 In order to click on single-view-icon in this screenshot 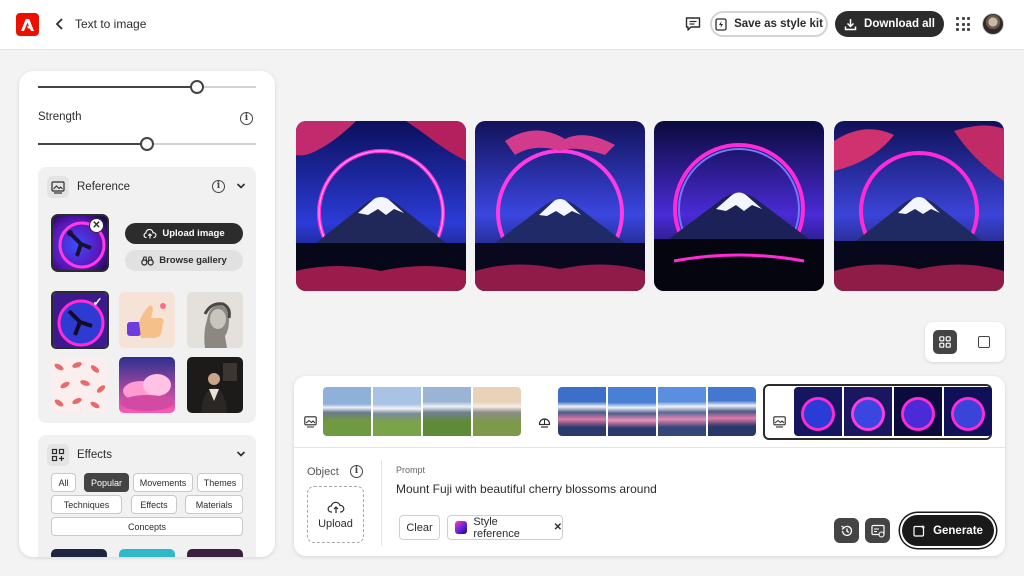, I will do `click(984, 342)`.